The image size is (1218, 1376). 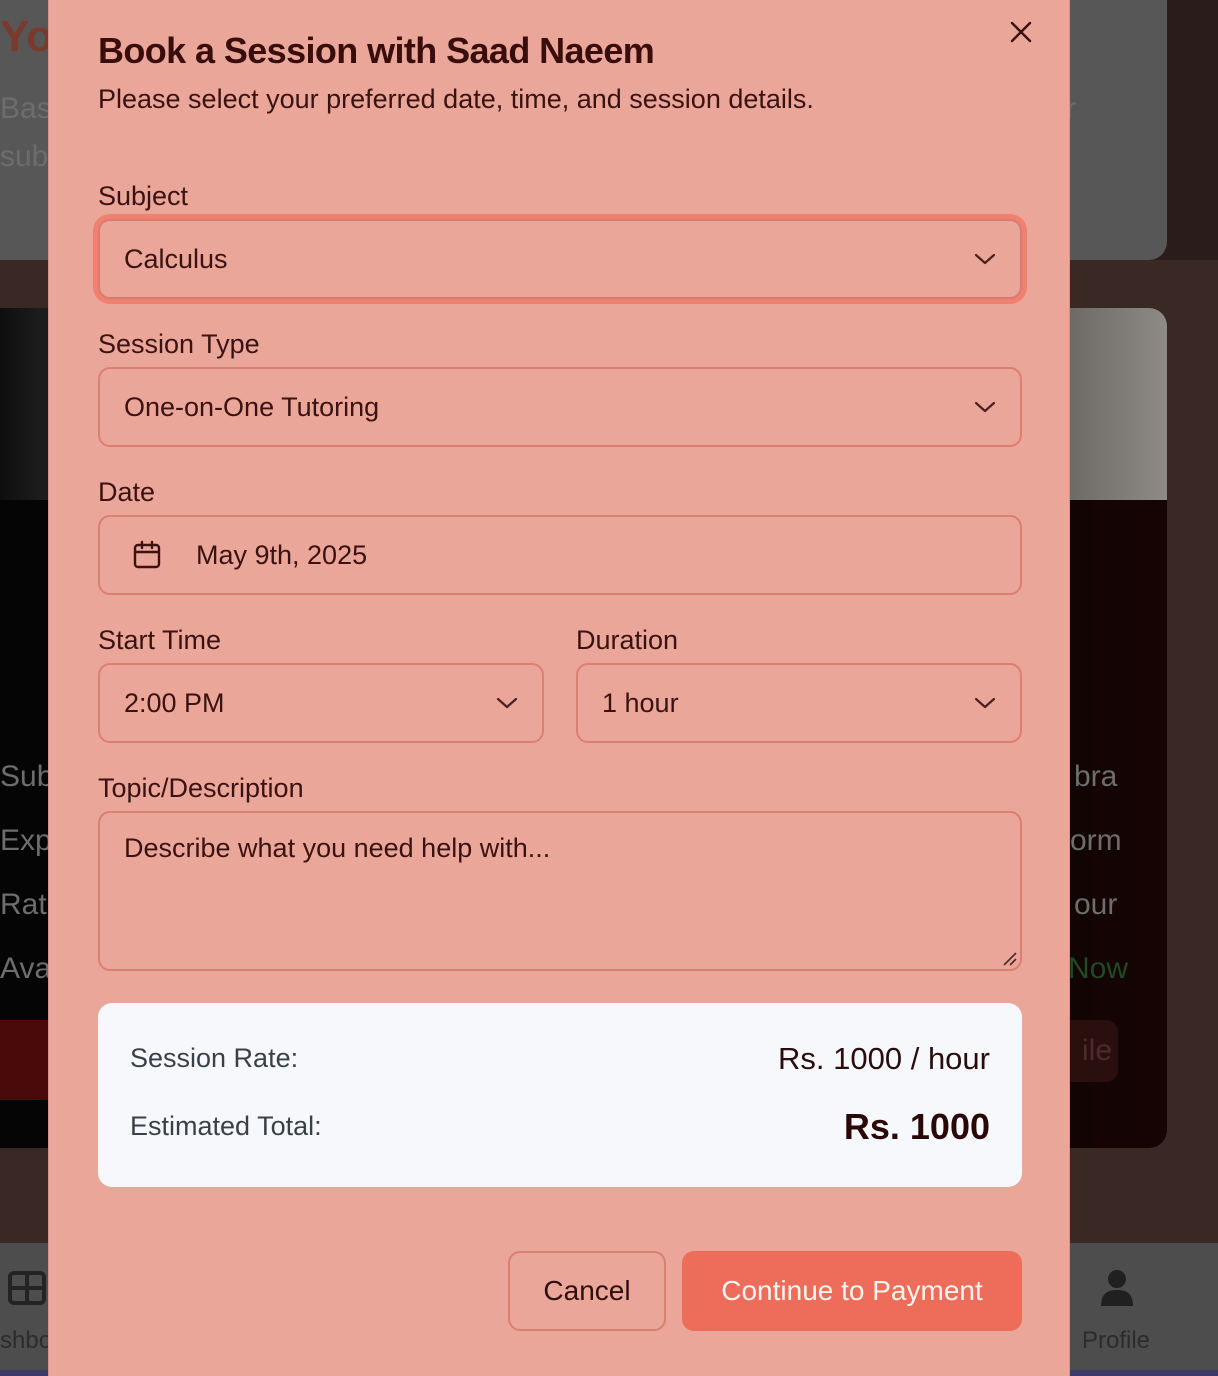 What do you see at coordinates (321, 703) in the screenshot?
I see `start-time-select: 2:00 PM` at bounding box center [321, 703].